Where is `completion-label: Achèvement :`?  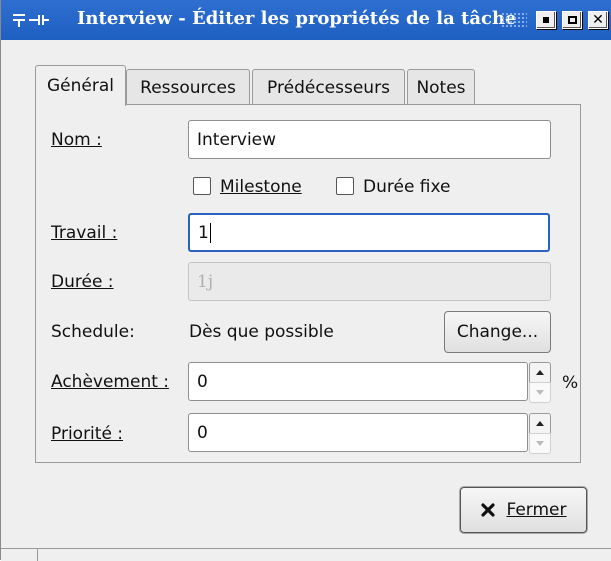 completion-label: Achèvement : is located at coordinates (110, 382).